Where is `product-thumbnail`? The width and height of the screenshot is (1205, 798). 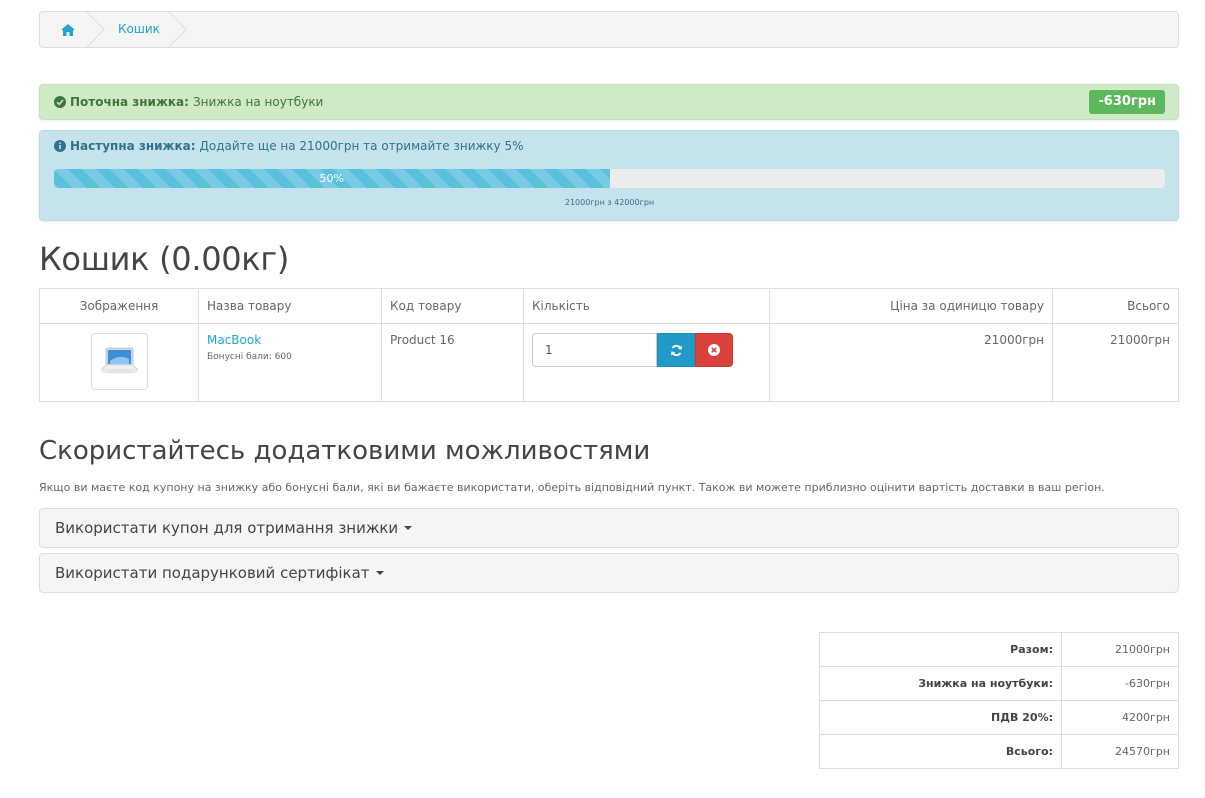
product-thumbnail is located at coordinates (119, 361).